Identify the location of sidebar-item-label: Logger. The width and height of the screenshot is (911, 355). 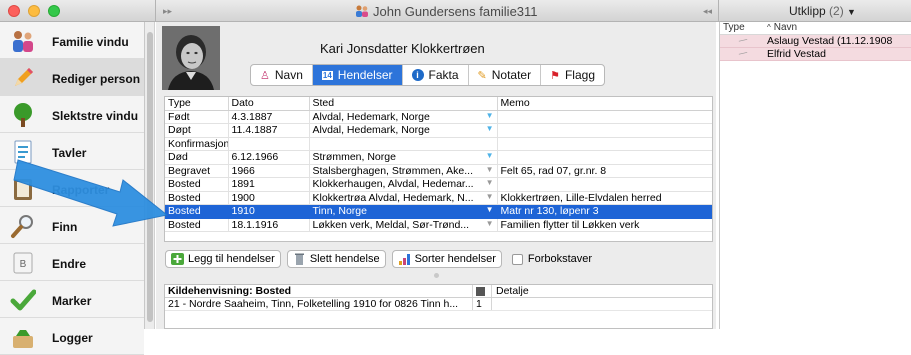
(72, 338).